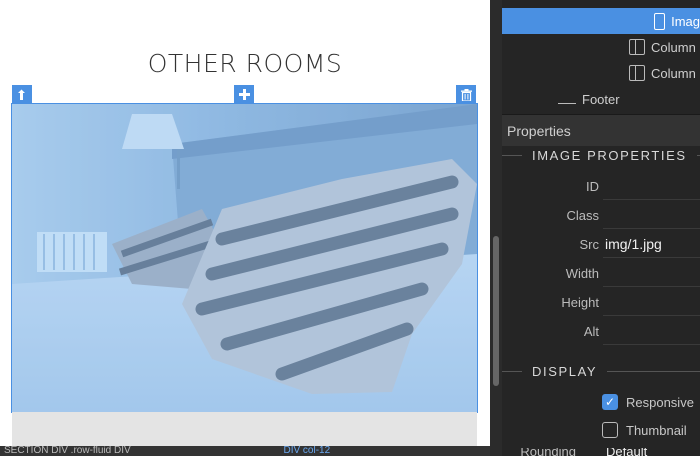  I want to click on trash-icon, so click(466, 94).